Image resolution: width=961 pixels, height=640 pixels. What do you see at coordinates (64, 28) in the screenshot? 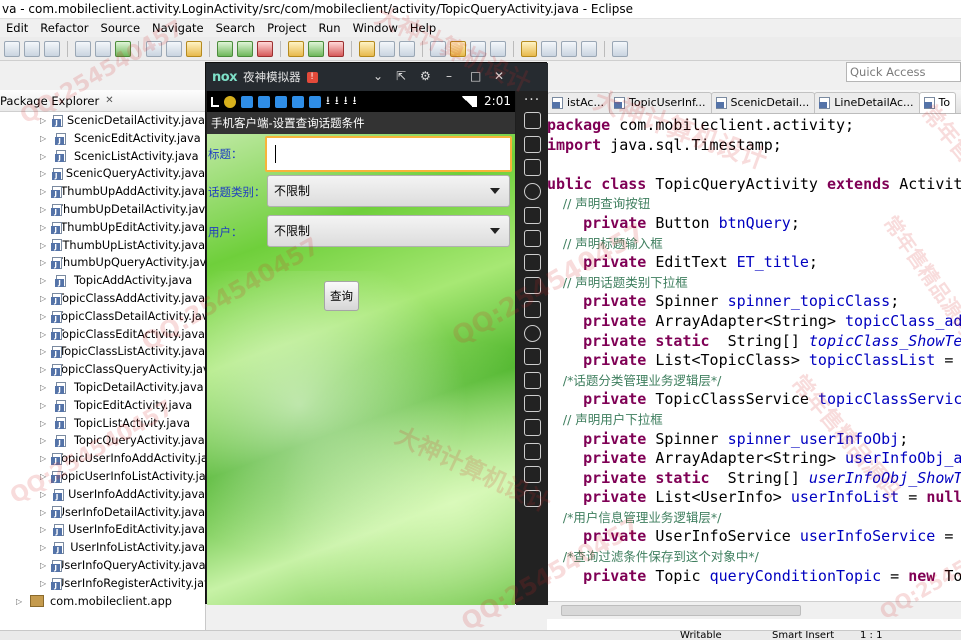
I see `menu-refactor: Refactor` at bounding box center [64, 28].